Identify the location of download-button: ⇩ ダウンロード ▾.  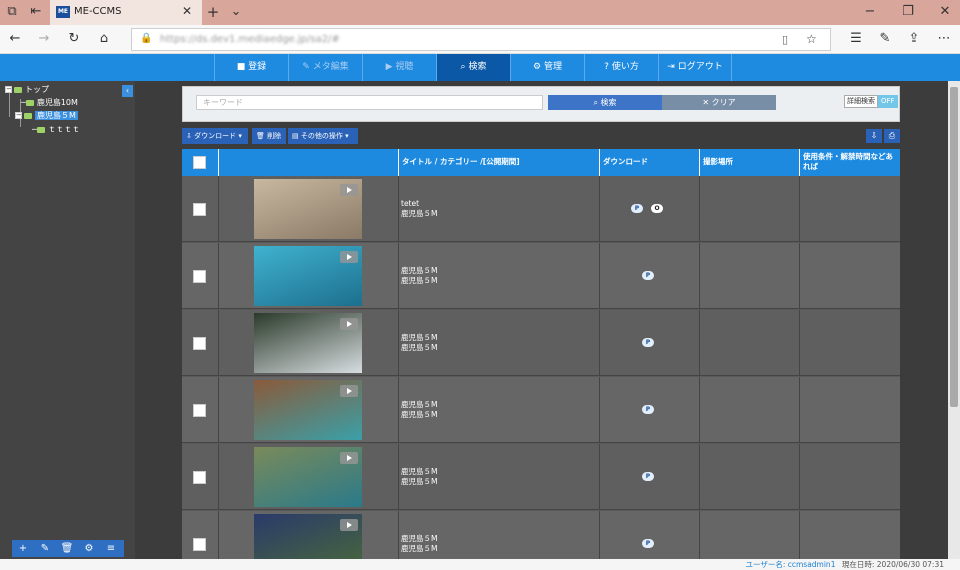
(215, 136).